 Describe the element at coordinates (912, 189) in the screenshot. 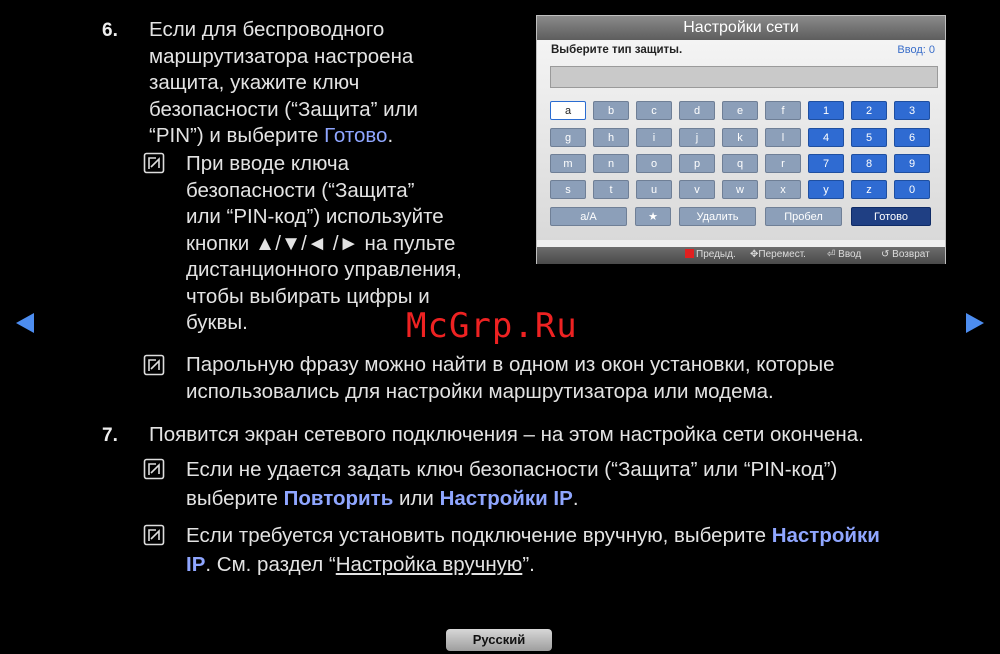

I see `key-0: 0` at that location.